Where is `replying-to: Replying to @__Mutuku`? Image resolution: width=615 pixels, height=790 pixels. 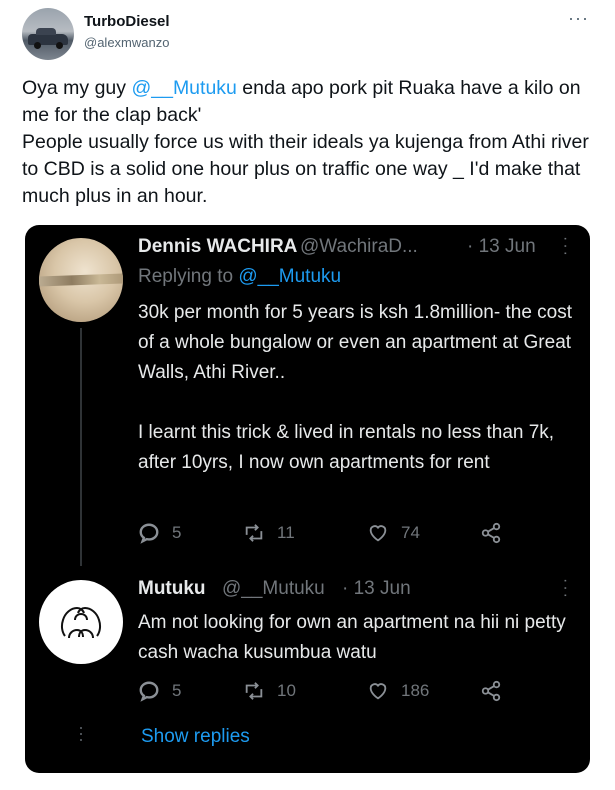 replying-to: Replying to @__Mutuku is located at coordinates (240, 276).